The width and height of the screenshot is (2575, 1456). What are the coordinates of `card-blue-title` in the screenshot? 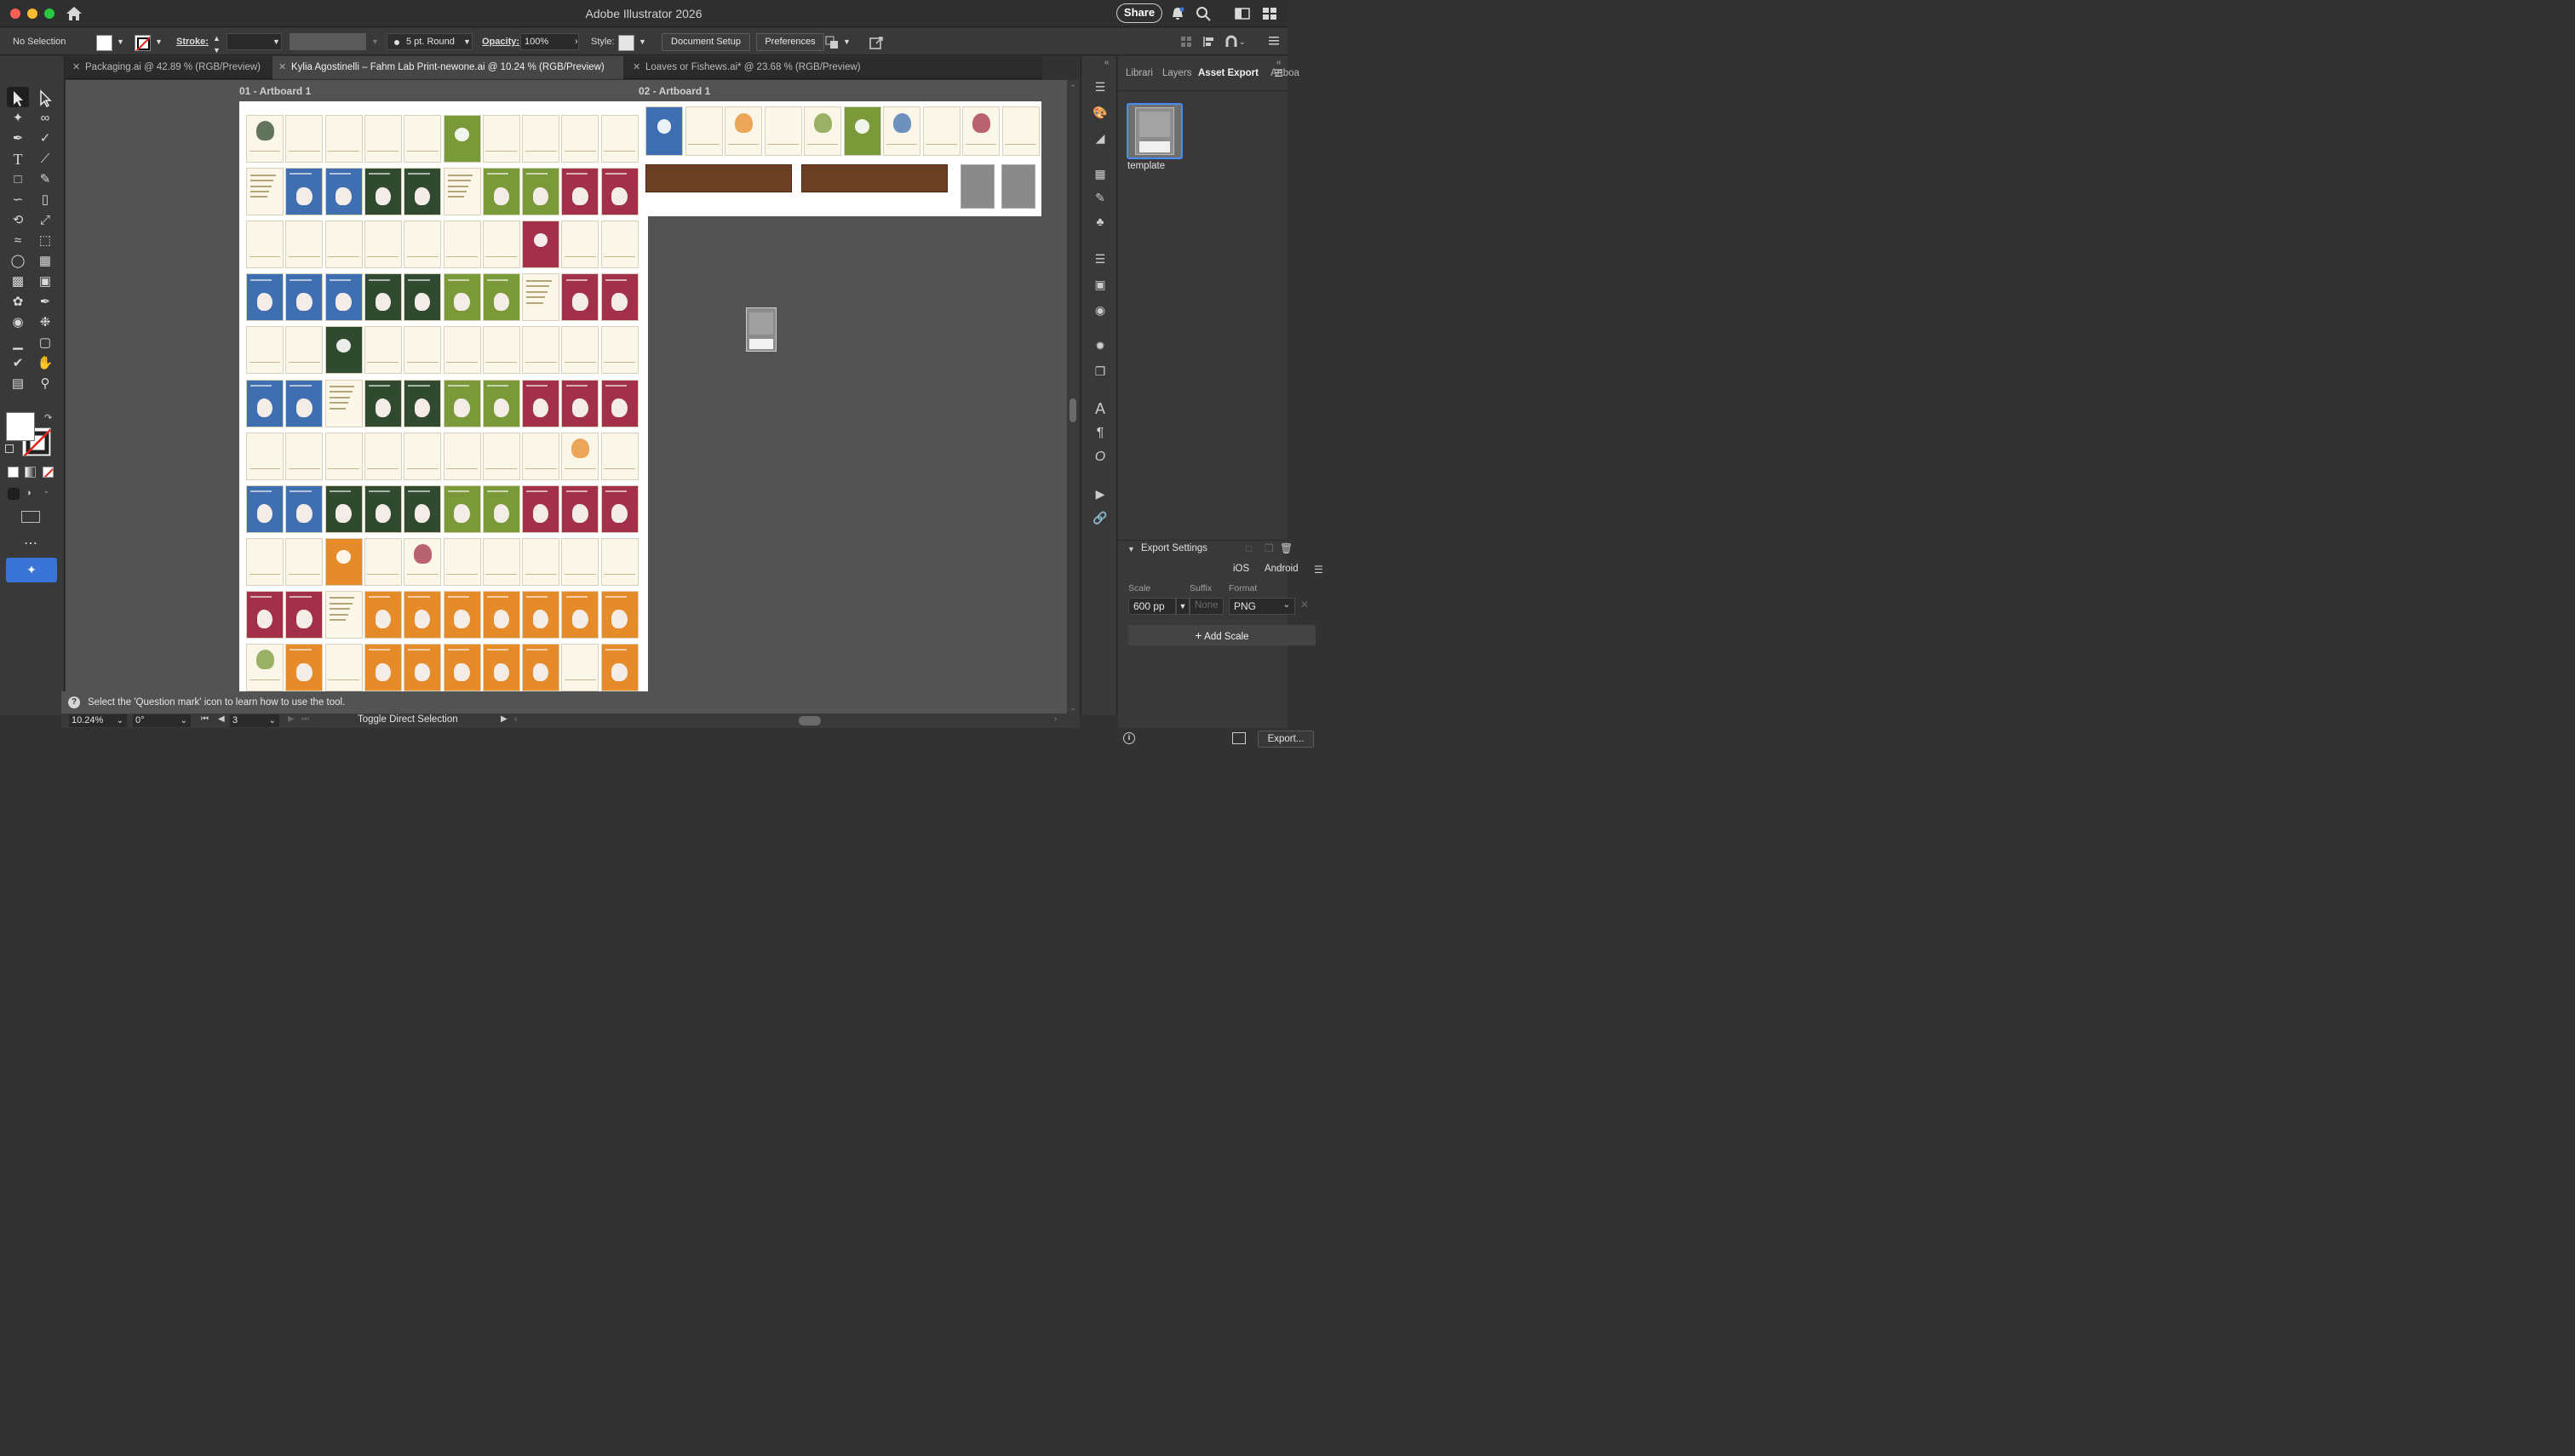 It's located at (664, 131).